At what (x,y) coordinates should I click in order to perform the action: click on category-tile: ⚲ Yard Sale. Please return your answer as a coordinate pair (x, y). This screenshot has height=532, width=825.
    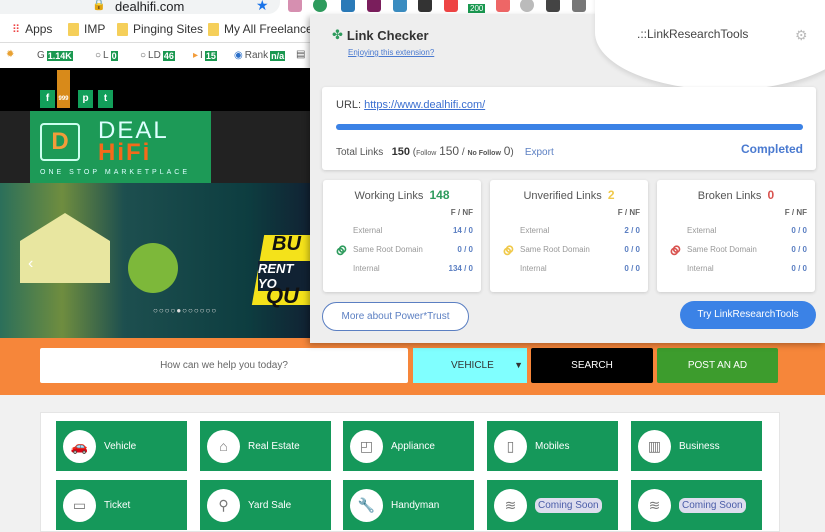
    Looking at the image, I should click on (265, 505).